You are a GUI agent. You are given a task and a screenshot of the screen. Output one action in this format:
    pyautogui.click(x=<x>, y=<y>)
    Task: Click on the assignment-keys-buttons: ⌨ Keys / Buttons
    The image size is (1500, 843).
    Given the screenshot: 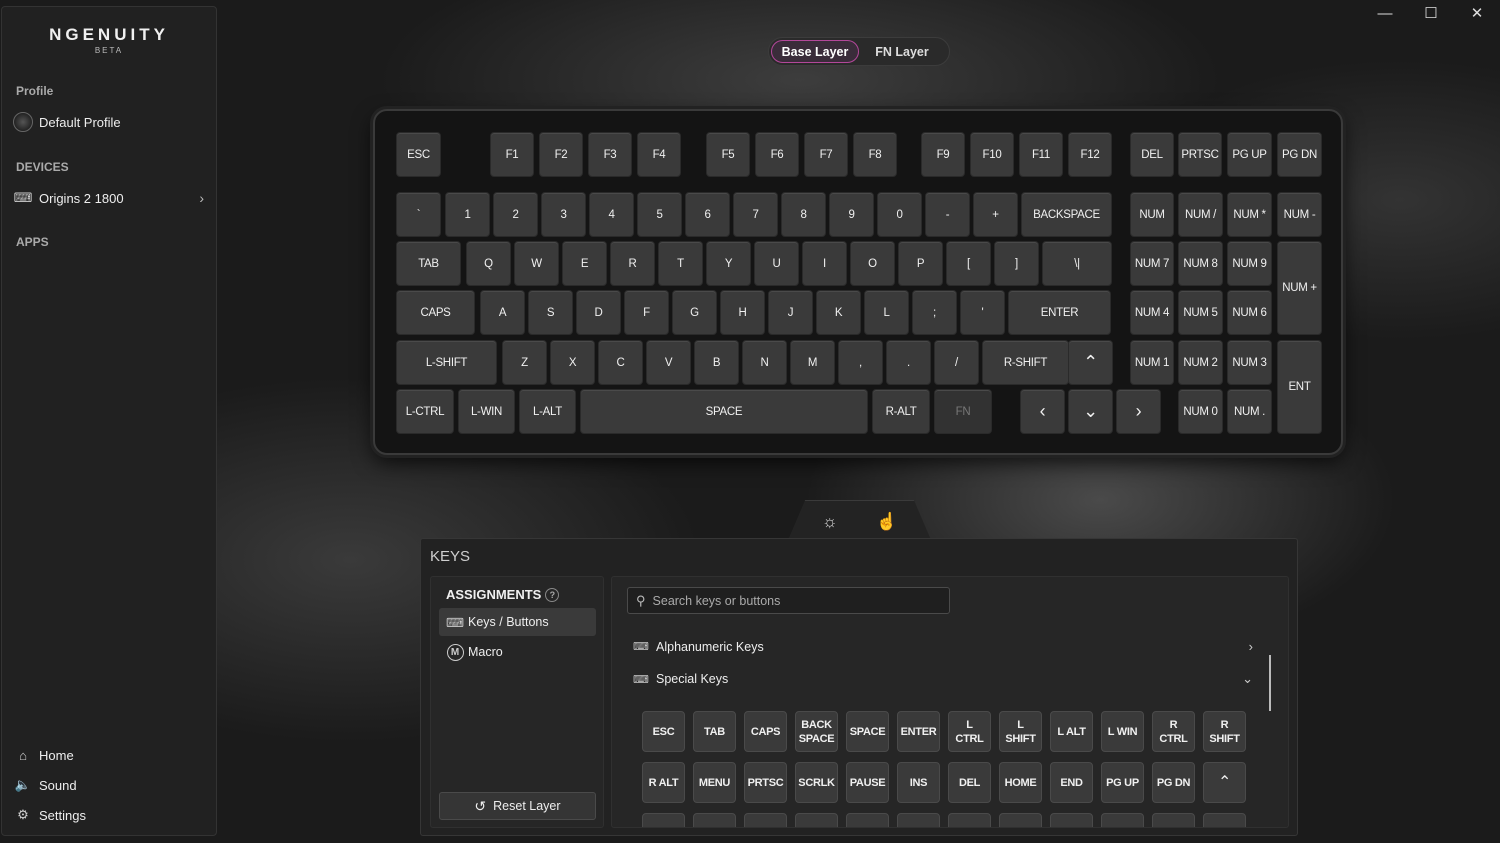 What is the action you would take?
    pyautogui.click(x=517, y=622)
    